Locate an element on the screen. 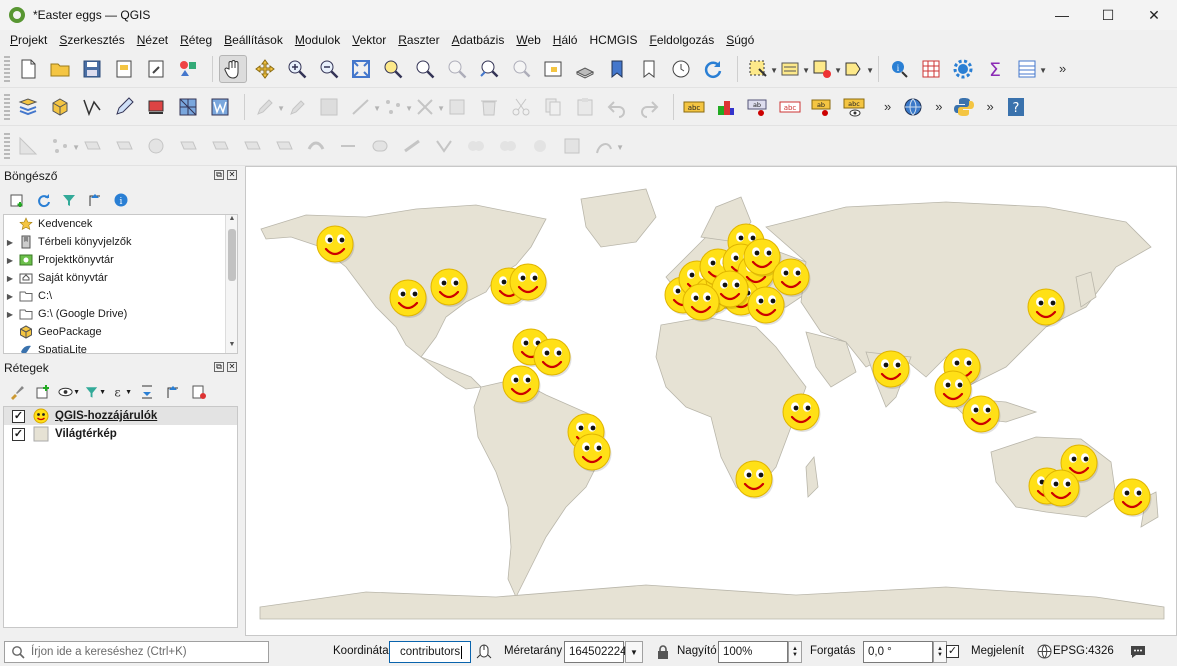  browser-scrollbar: ▲ ▼ is located at coordinates (231, 284).